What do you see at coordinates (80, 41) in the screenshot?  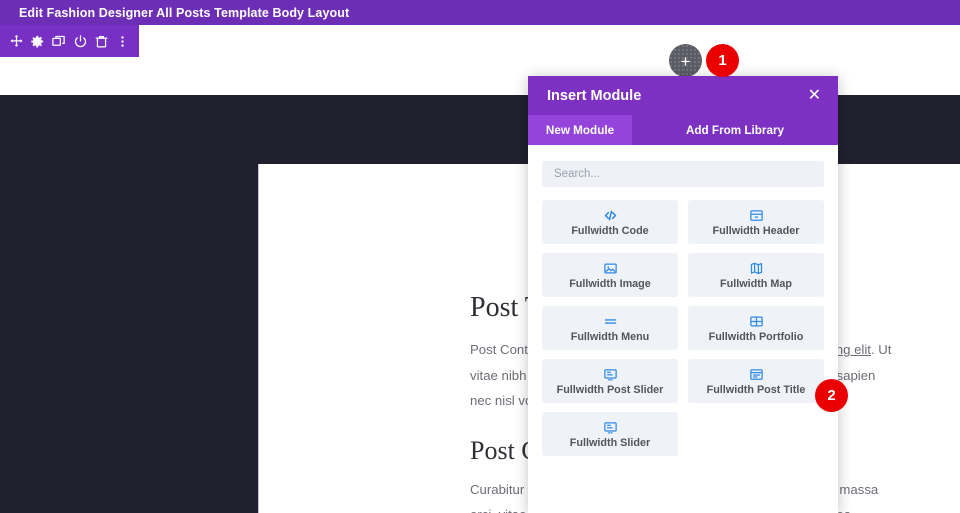 I see `power-icon` at bounding box center [80, 41].